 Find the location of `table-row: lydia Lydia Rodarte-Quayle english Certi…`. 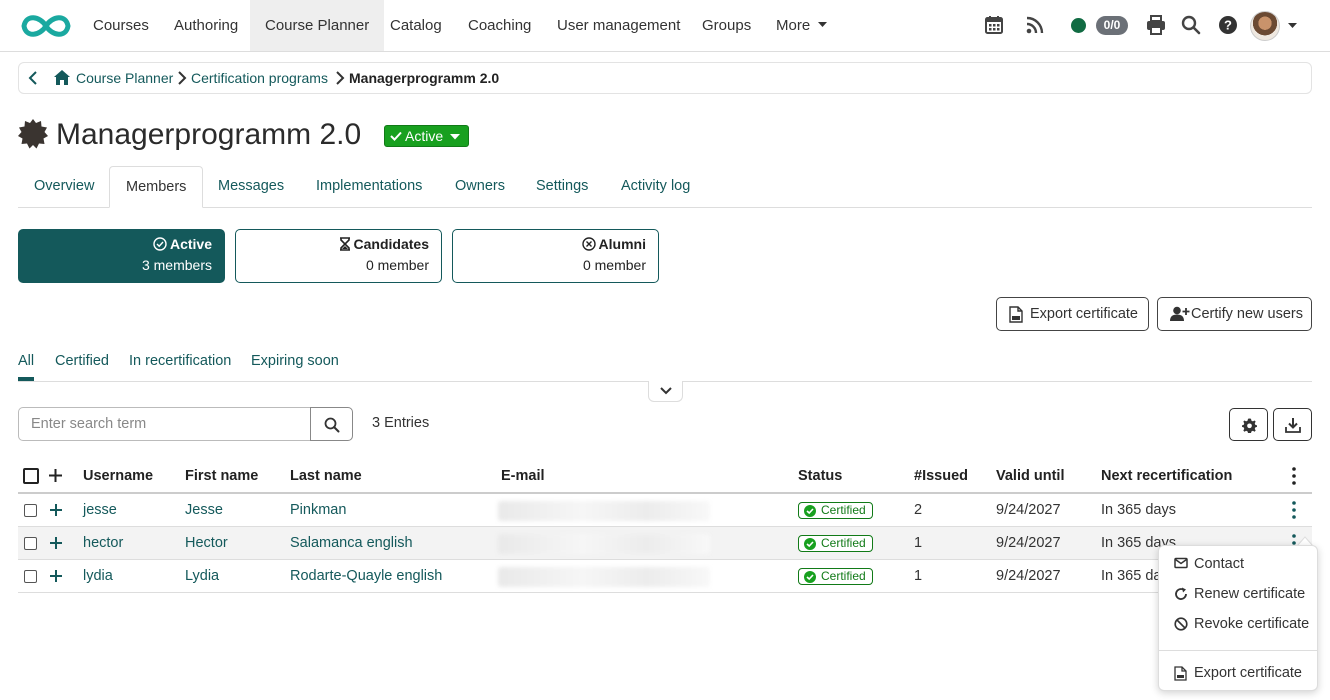

table-row: lydia Lydia Rodarte-Quayle english Certi… is located at coordinates (665, 576).